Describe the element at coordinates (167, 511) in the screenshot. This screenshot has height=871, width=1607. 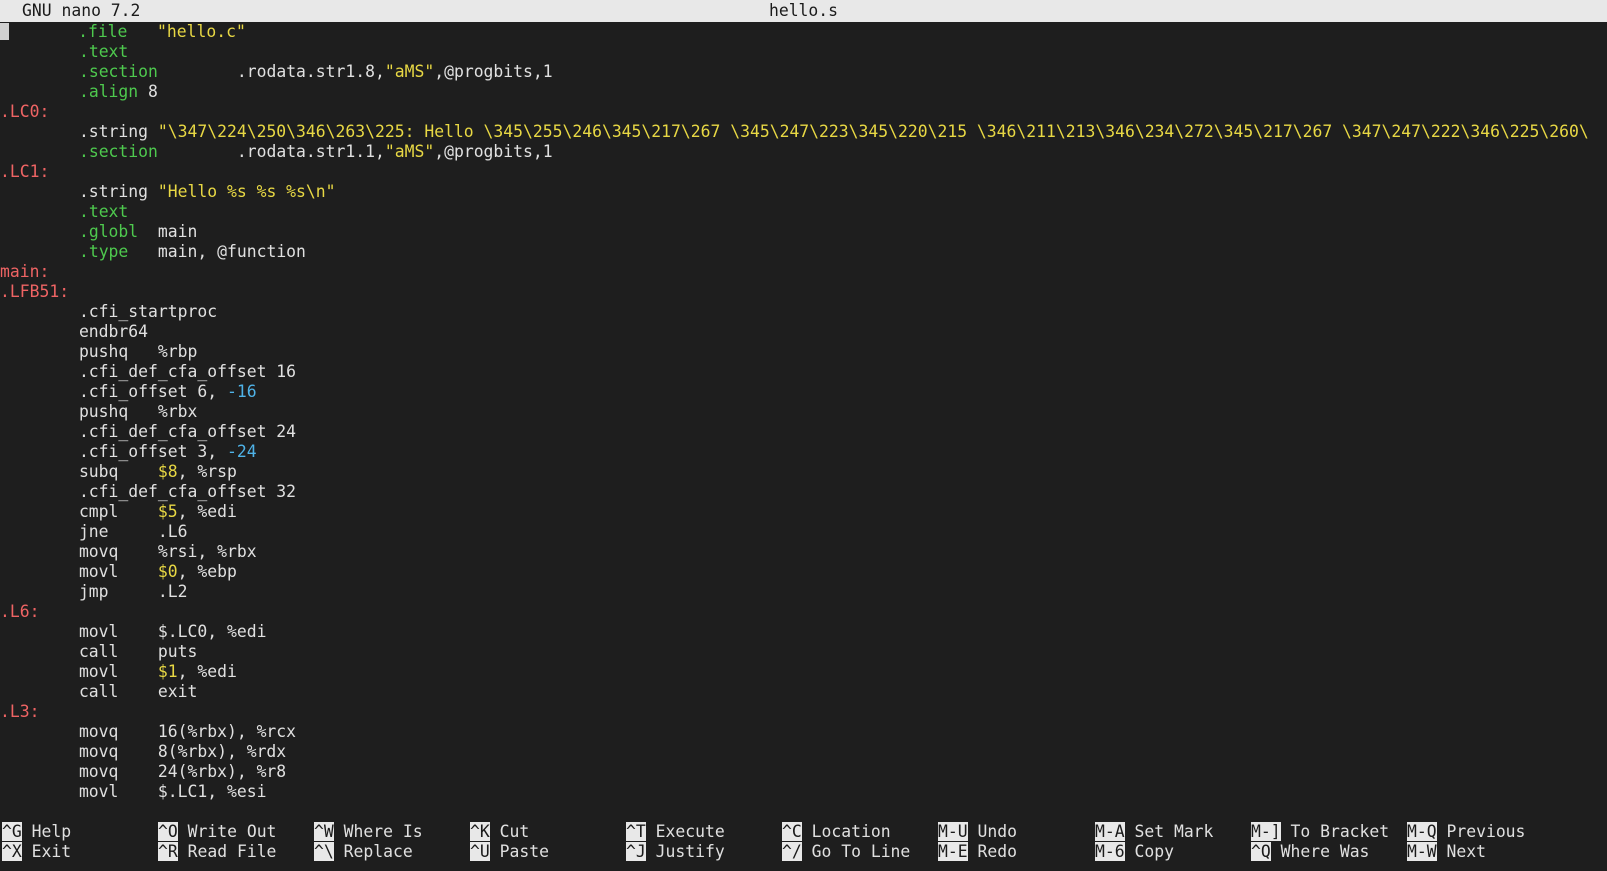
I see `code-token: $5` at that location.